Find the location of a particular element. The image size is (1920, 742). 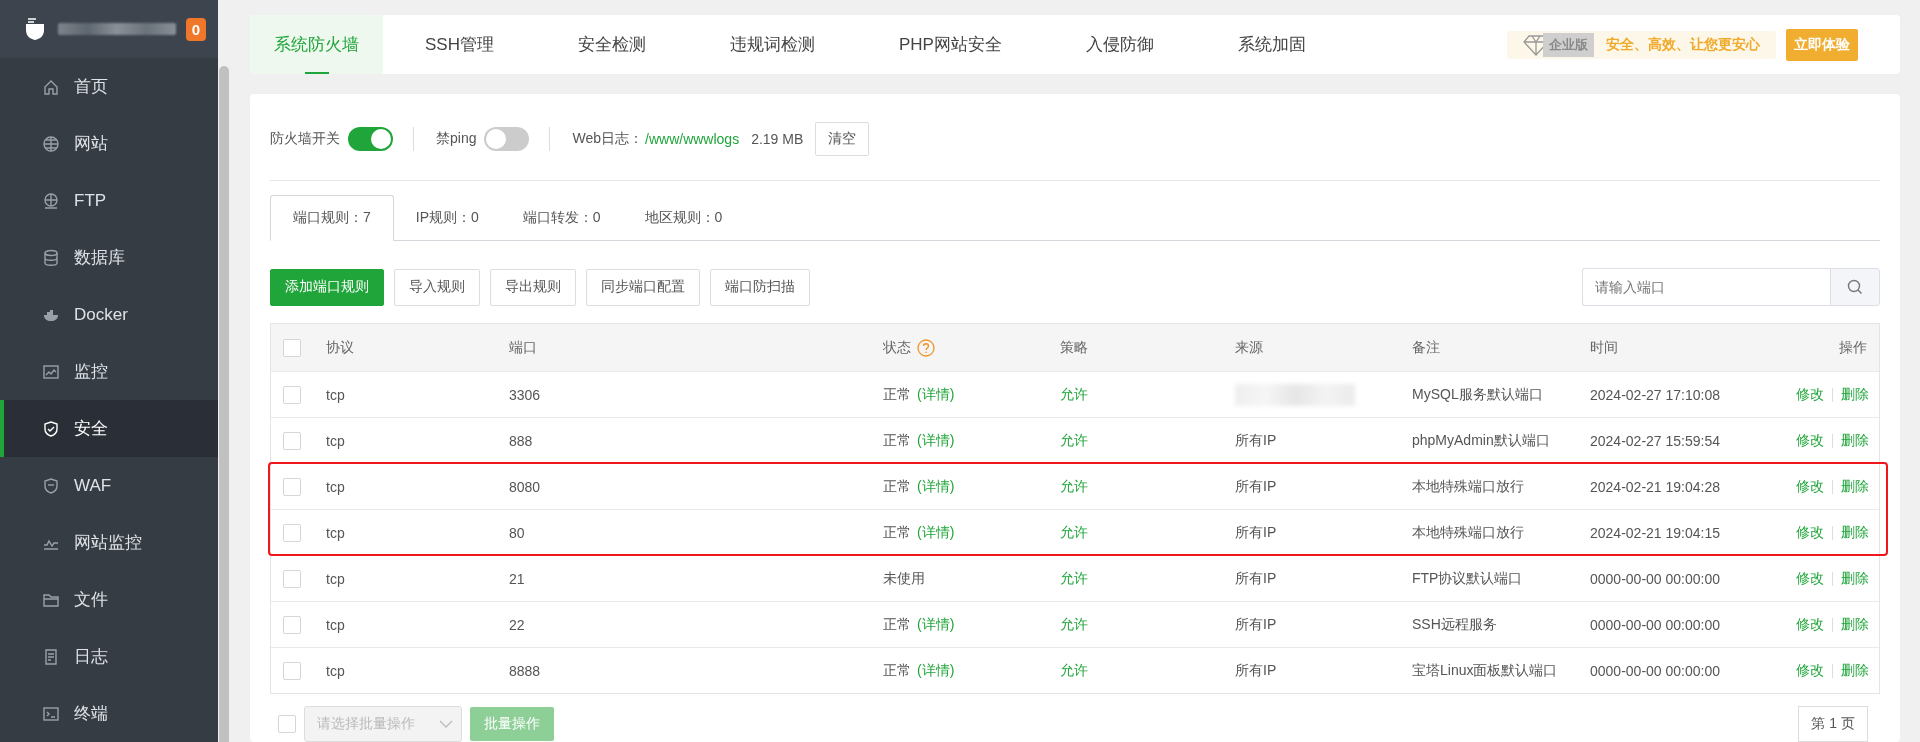

table-cell-text: FTP协议默认端口 is located at coordinates (1468, 578).